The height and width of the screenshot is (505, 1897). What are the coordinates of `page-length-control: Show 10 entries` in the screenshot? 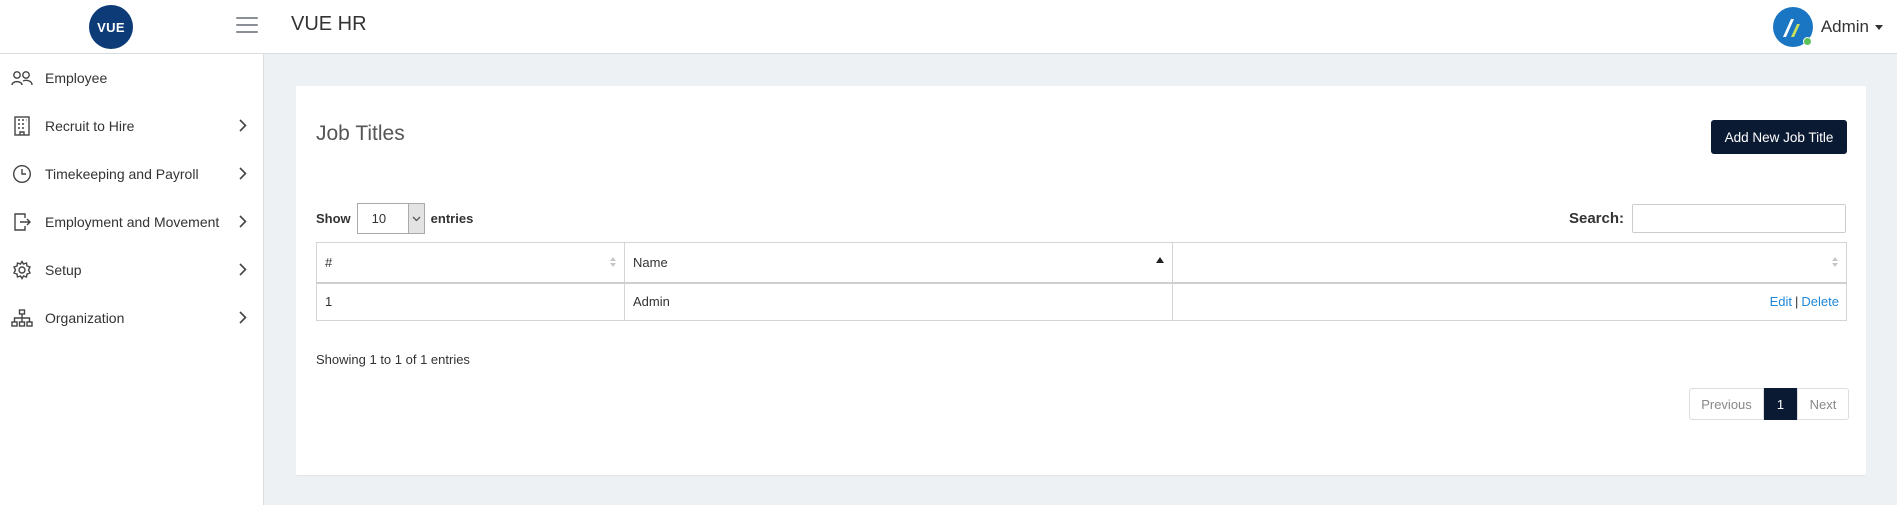 It's located at (394, 218).